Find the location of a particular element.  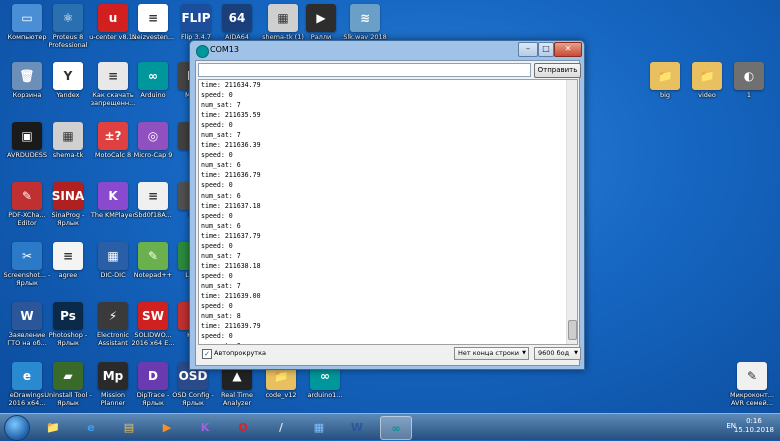

desktop-icon: ≡ agree is located at coordinates (68, 261).